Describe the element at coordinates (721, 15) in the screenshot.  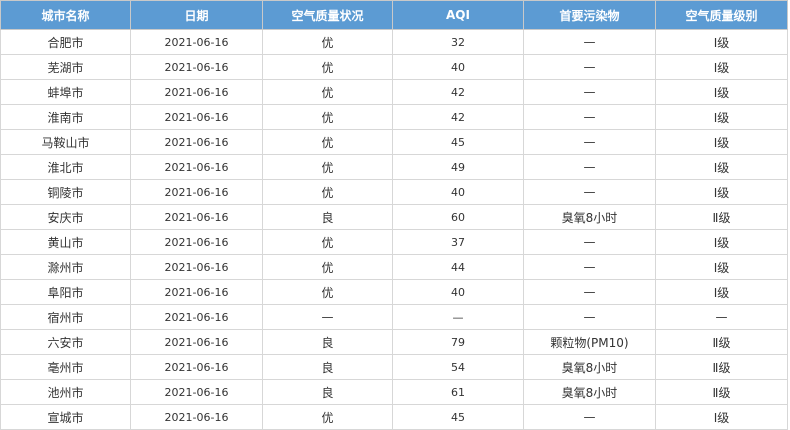
I see `column-header-level: 空气质量级别` at that location.